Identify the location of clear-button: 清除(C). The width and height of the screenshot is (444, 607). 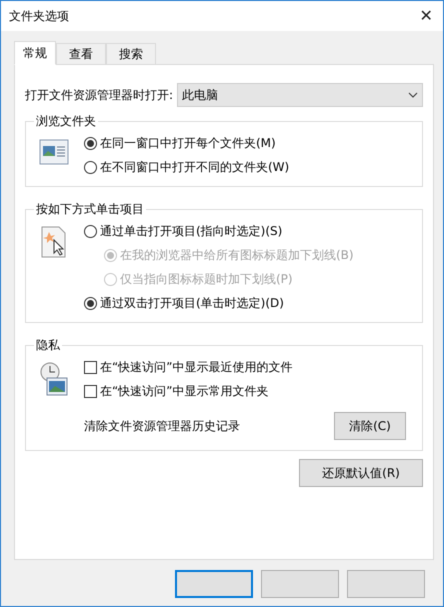
(370, 426).